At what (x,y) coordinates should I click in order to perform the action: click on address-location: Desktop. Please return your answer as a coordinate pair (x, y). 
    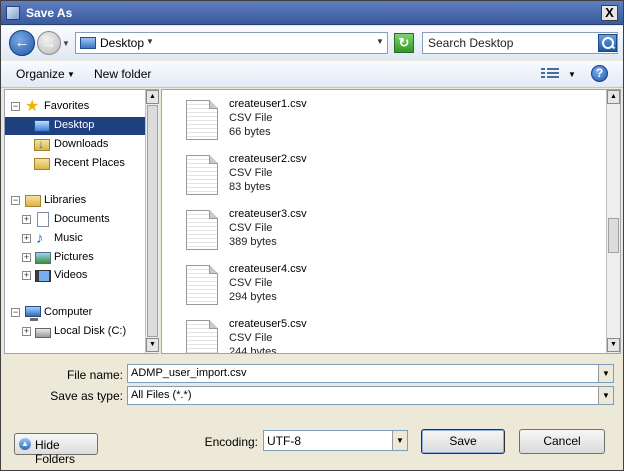
    Looking at the image, I should click on (122, 43).